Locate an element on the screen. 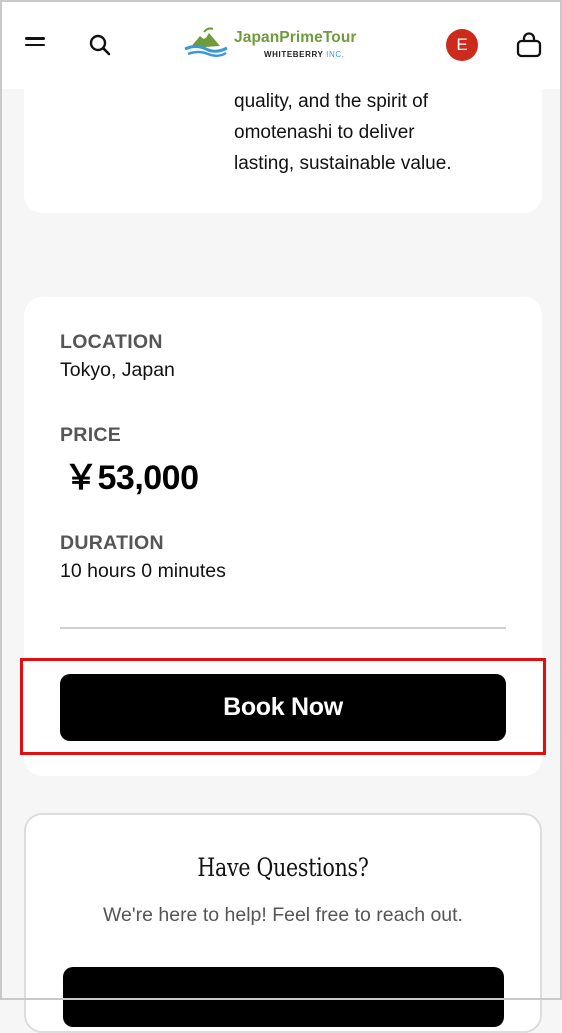 This screenshot has width=562, height=1033. brand-name: JapanPrimeTour is located at coordinates (295, 37).